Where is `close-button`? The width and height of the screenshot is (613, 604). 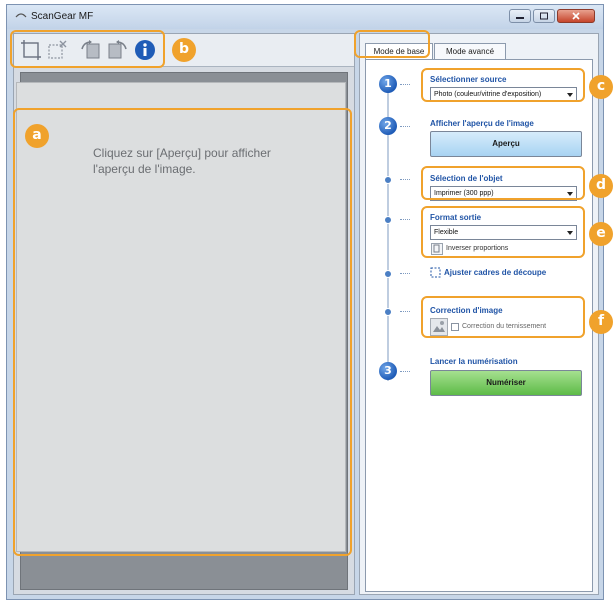
close-button is located at coordinates (576, 16).